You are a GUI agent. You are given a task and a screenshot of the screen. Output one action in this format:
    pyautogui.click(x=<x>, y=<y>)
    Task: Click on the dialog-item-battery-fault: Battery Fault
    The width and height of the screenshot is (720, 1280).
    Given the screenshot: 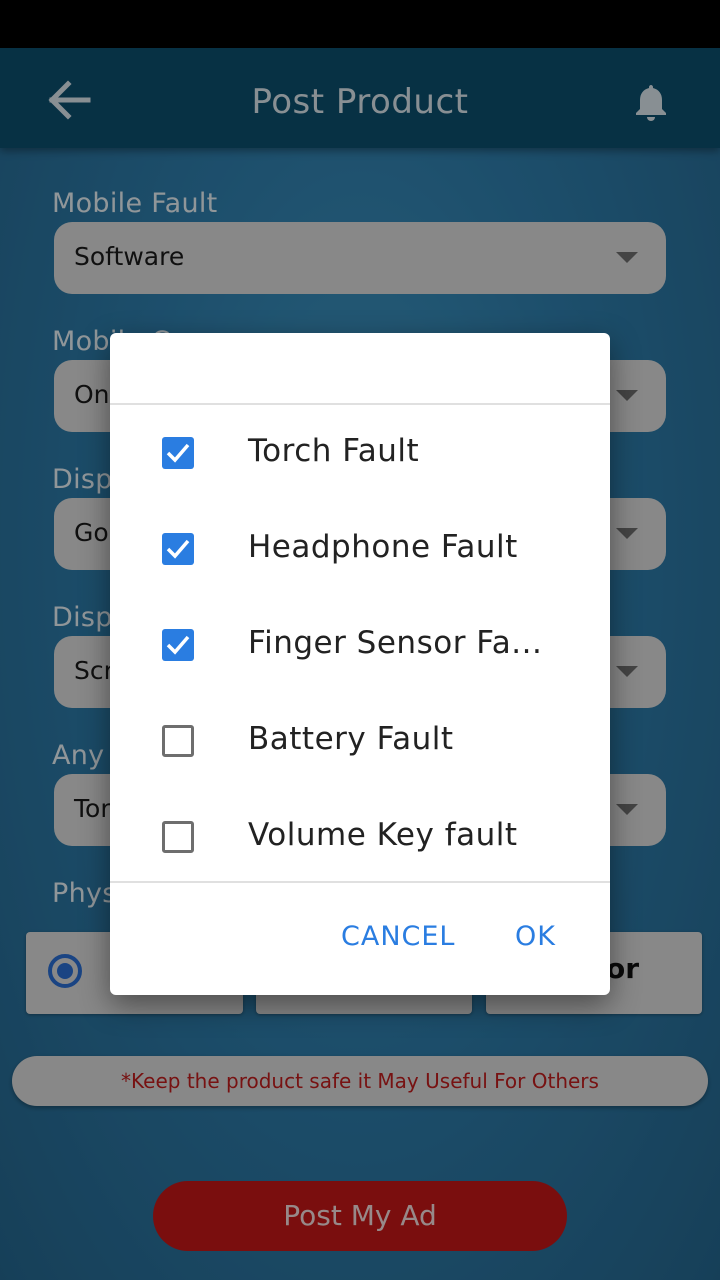 What is the action you would take?
    pyautogui.click(x=360, y=741)
    